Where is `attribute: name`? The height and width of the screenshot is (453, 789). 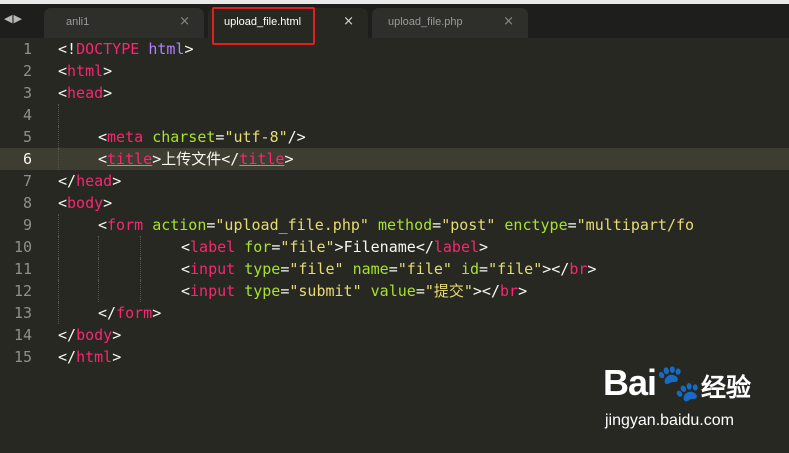 attribute: name is located at coordinates (370, 269).